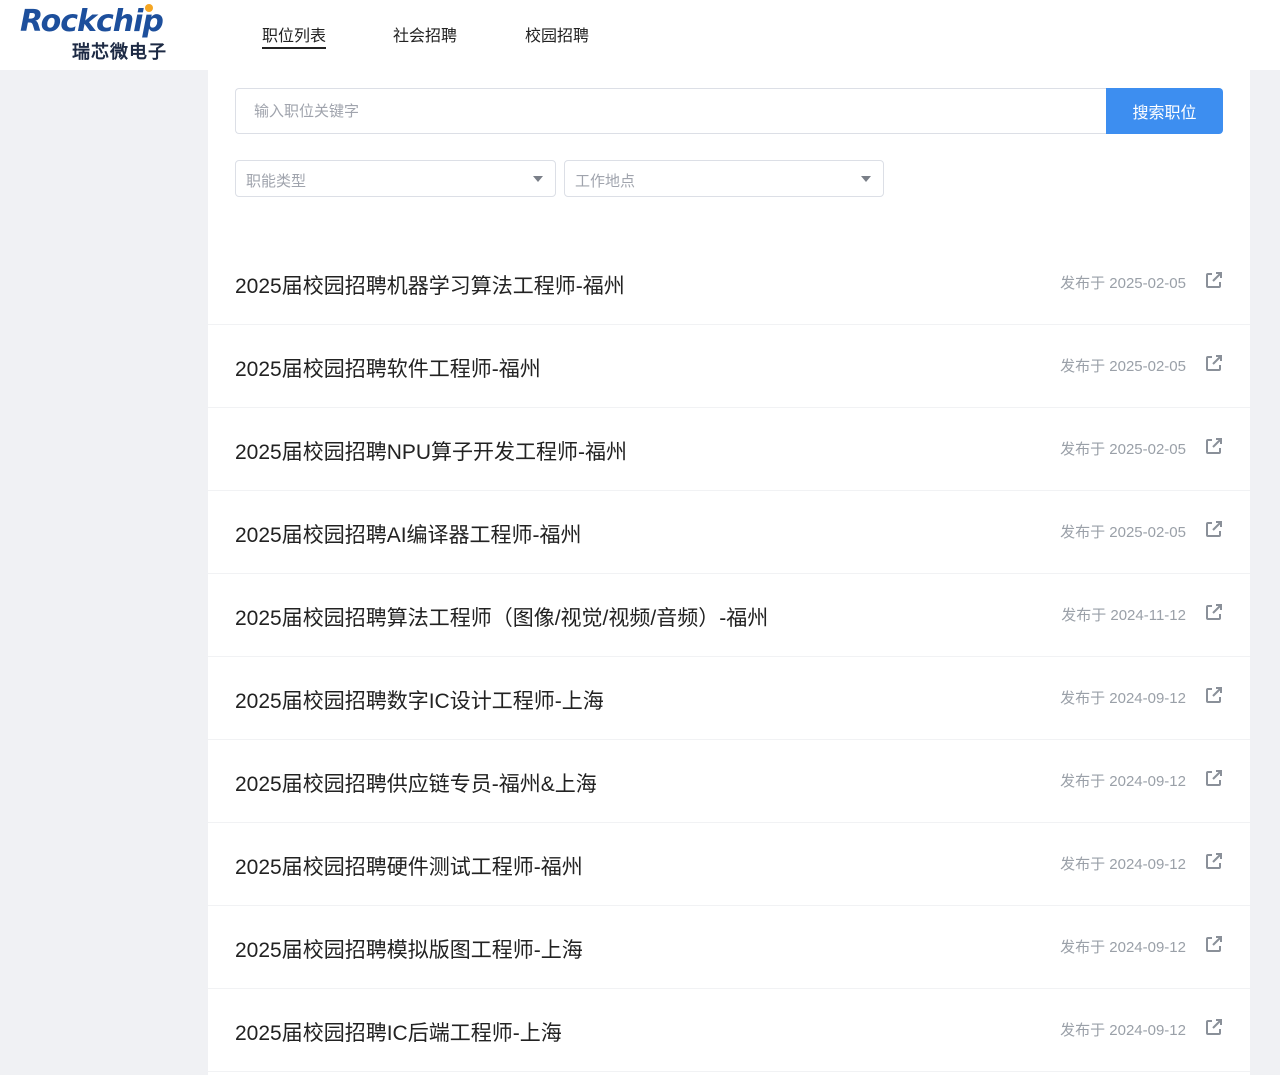 Image resolution: width=1280 pixels, height=1075 pixels. What do you see at coordinates (419, 700) in the screenshot?
I see `job-title: 2025届校园招聘数字IC设计工程师-上海` at bounding box center [419, 700].